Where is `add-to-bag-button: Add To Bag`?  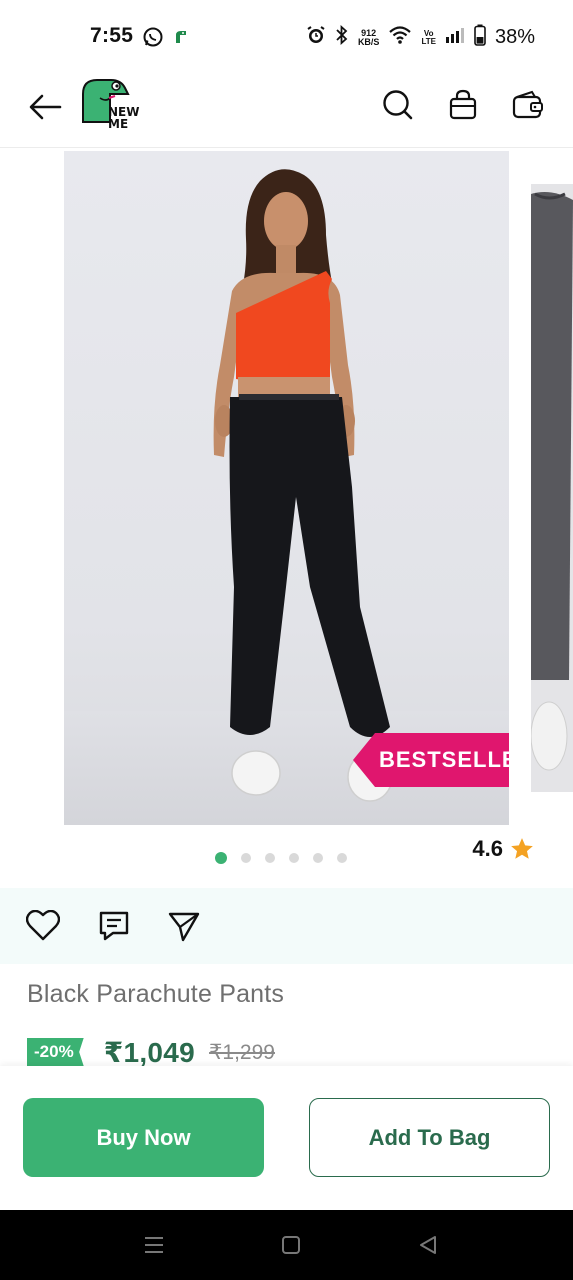 add-to-bag-button: Add To Bag is located at coordinates (429, 1137).